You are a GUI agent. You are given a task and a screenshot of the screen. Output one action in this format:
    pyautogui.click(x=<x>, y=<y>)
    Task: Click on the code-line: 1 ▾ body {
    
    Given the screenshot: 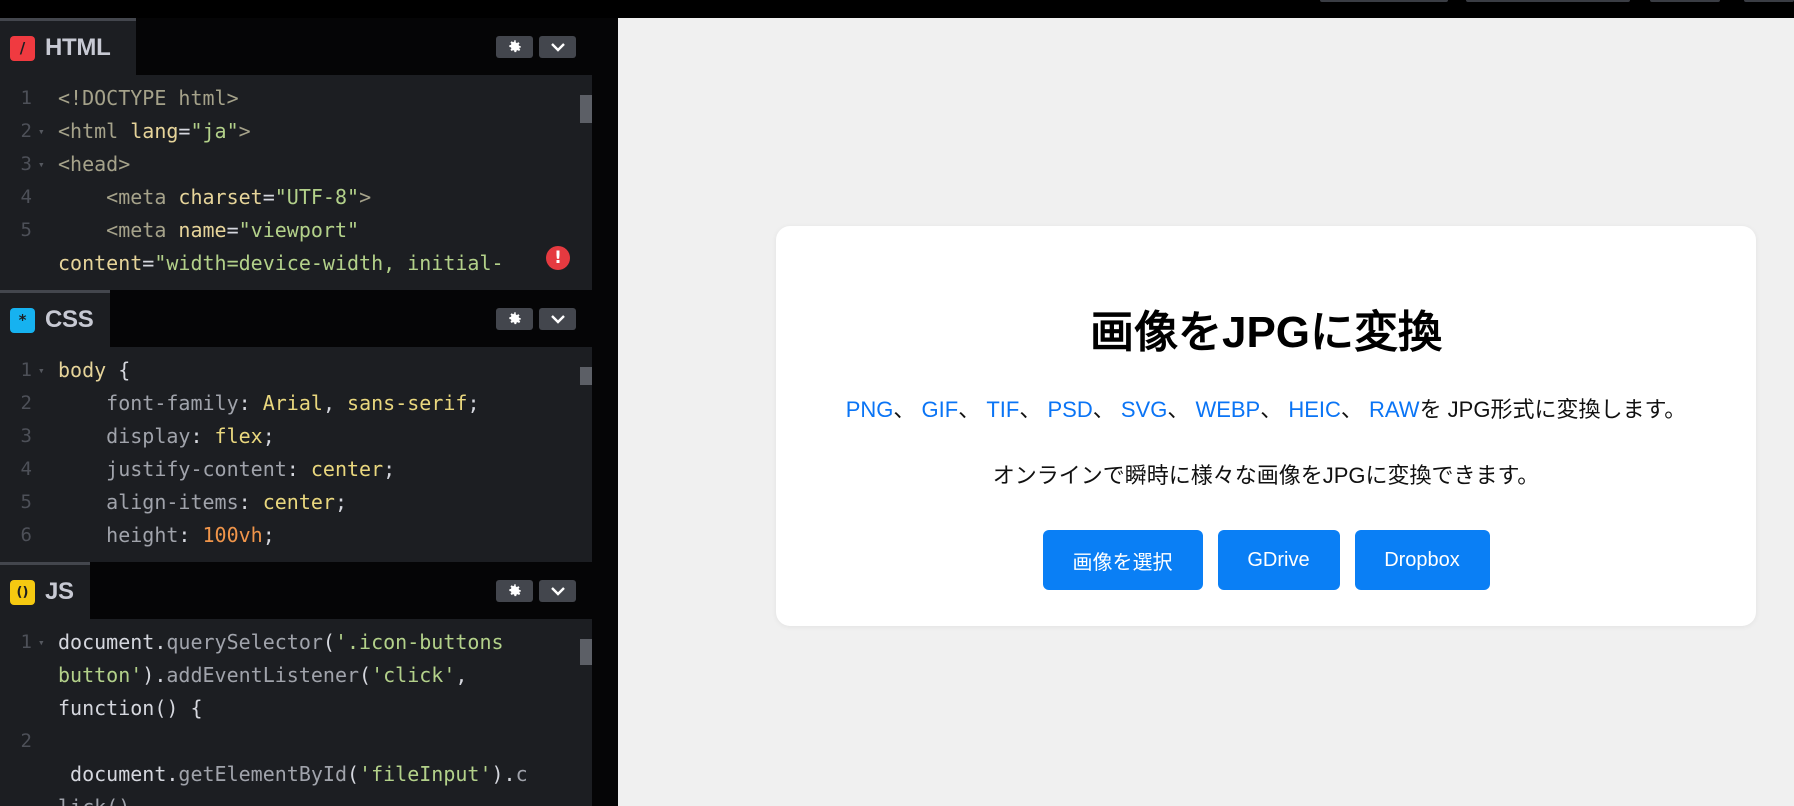 What is the action you would take?
    pyautogui.click(x=290, y=370)
    